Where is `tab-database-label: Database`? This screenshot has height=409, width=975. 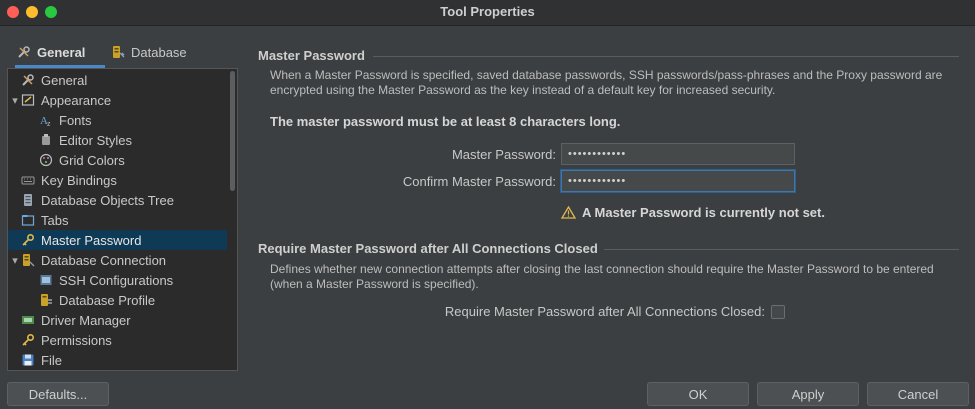 tab-database-label: Database is located at coordinates (159, 52).